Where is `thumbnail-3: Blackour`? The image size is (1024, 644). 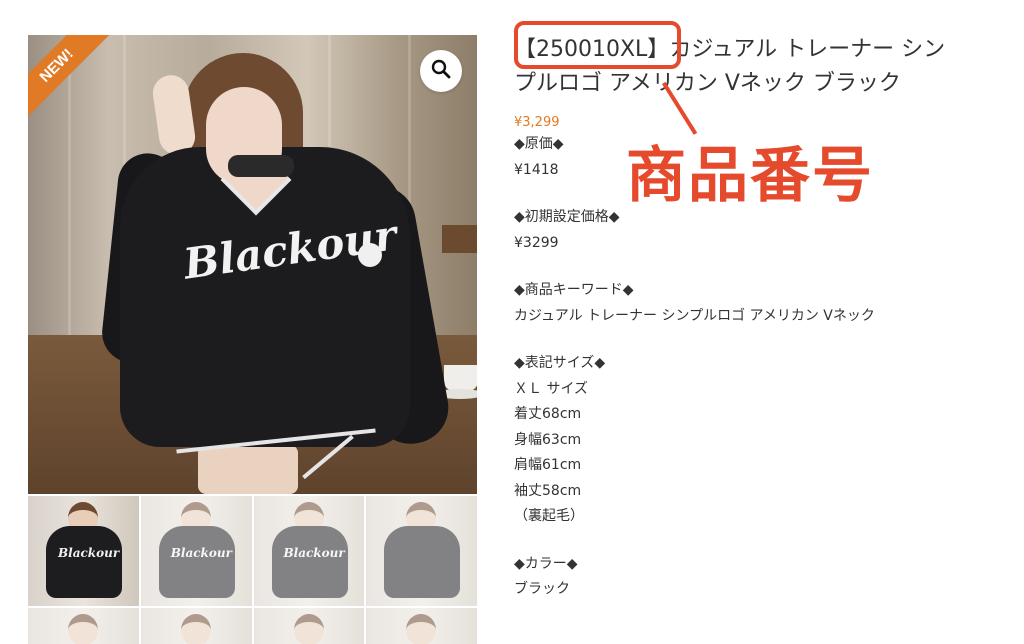 thumbnail-3: Blackour is located at coordinates (309, 551).